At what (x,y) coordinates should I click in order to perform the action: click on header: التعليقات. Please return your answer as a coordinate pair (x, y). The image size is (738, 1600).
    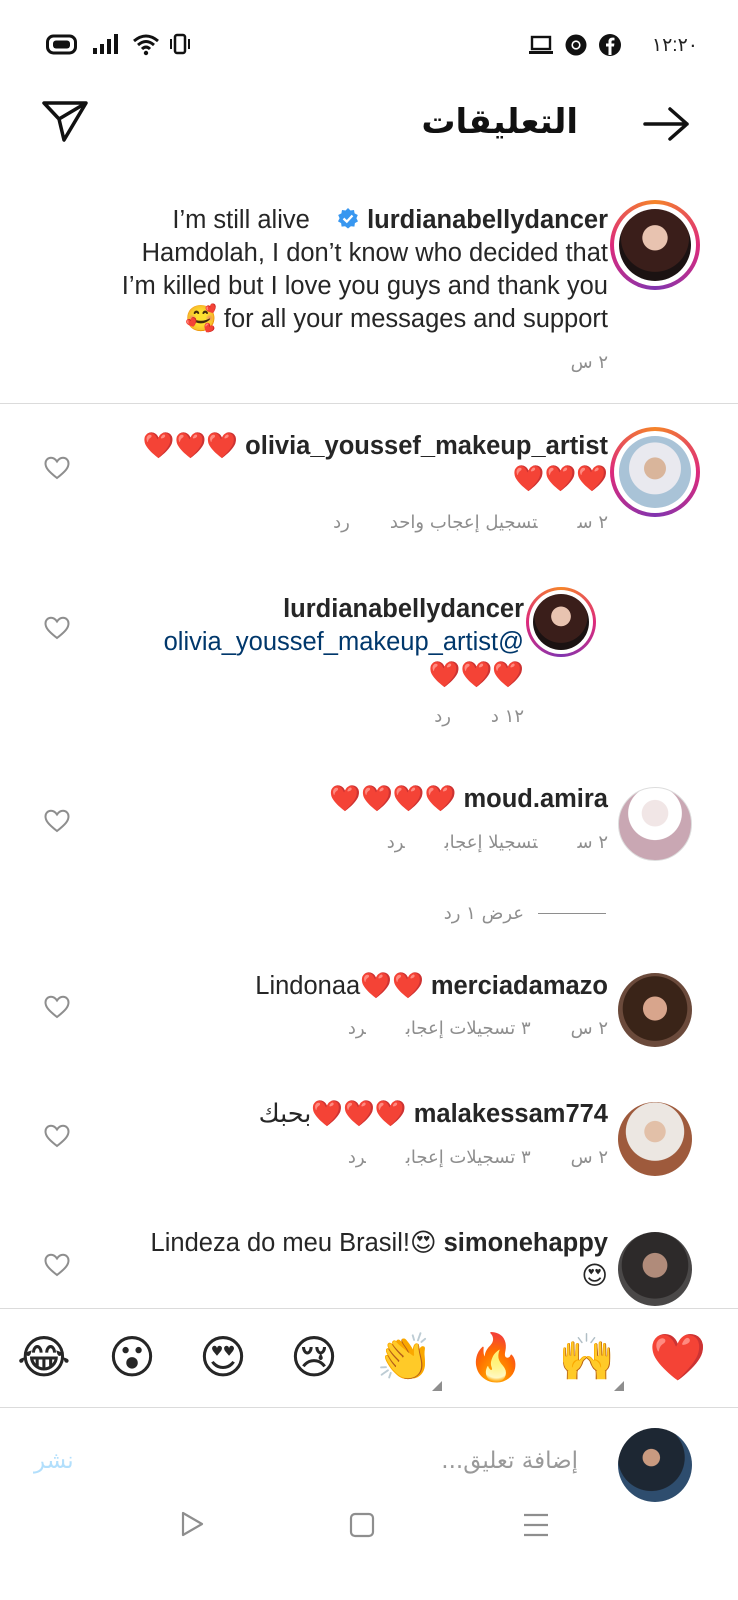
    Looking at the image, I should click on (369, 127).